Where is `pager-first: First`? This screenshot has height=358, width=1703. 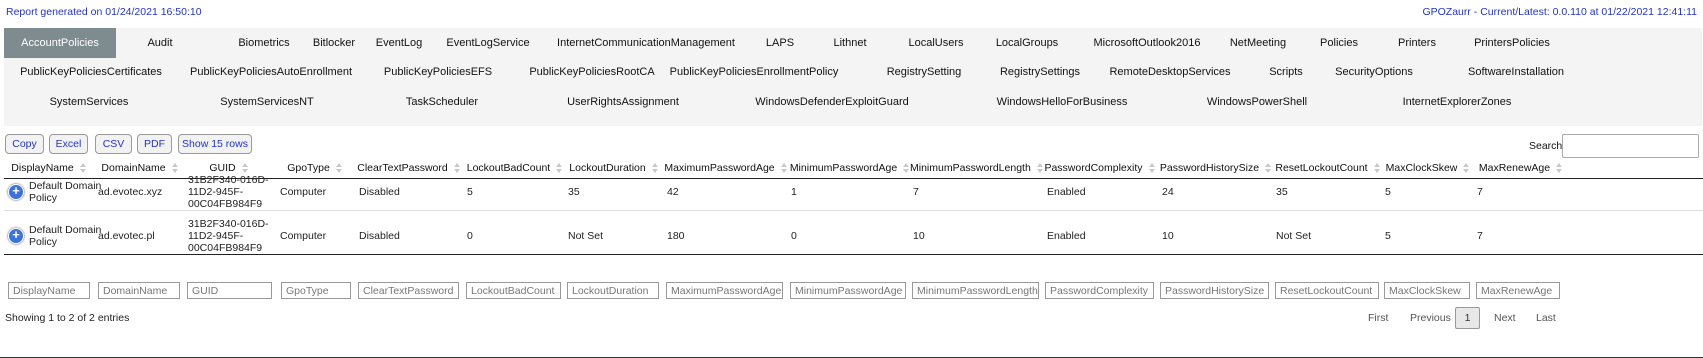 pager-first: First is located at coordinates (1378, 318).